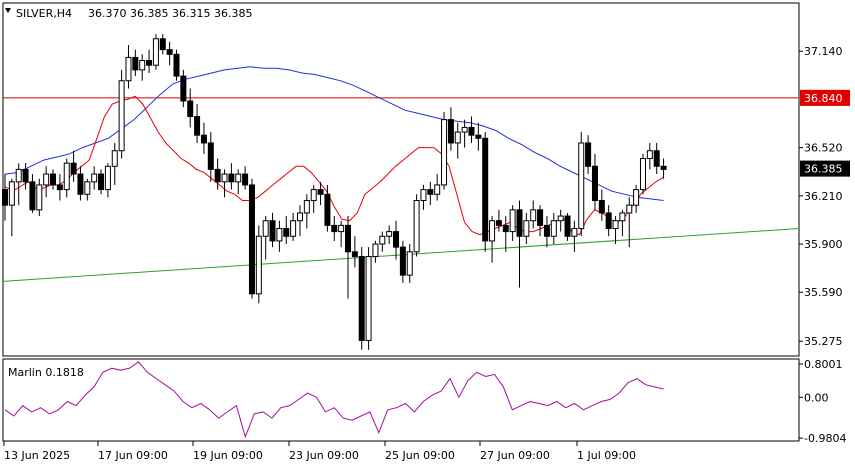 The height and width of the screenshot is (467, 855). What do you see at coordinates (823, 169) in the screenshot?
I see `current-price-label: 36.385` at bounding box center [823, 169].